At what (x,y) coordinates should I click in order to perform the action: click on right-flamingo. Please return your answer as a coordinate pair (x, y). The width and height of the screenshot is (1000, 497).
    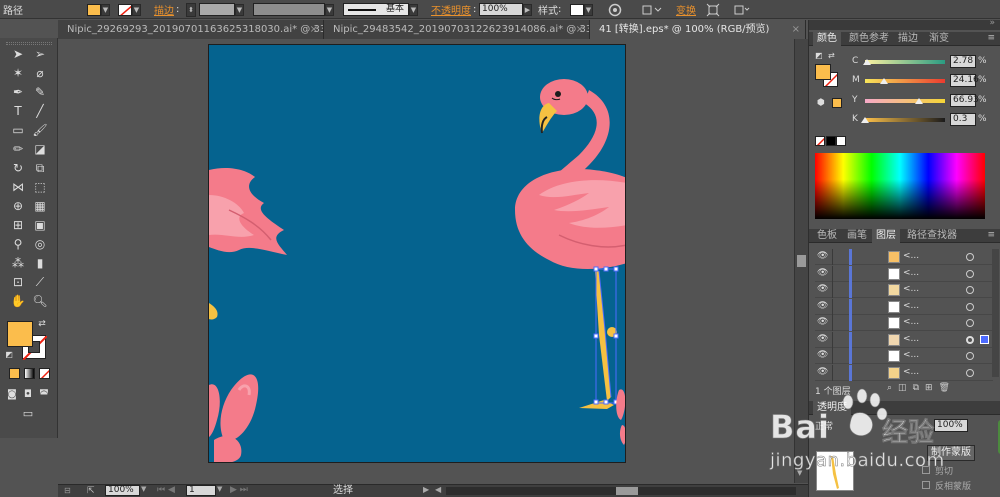
    Looking at the image, I should click on (570, 262).